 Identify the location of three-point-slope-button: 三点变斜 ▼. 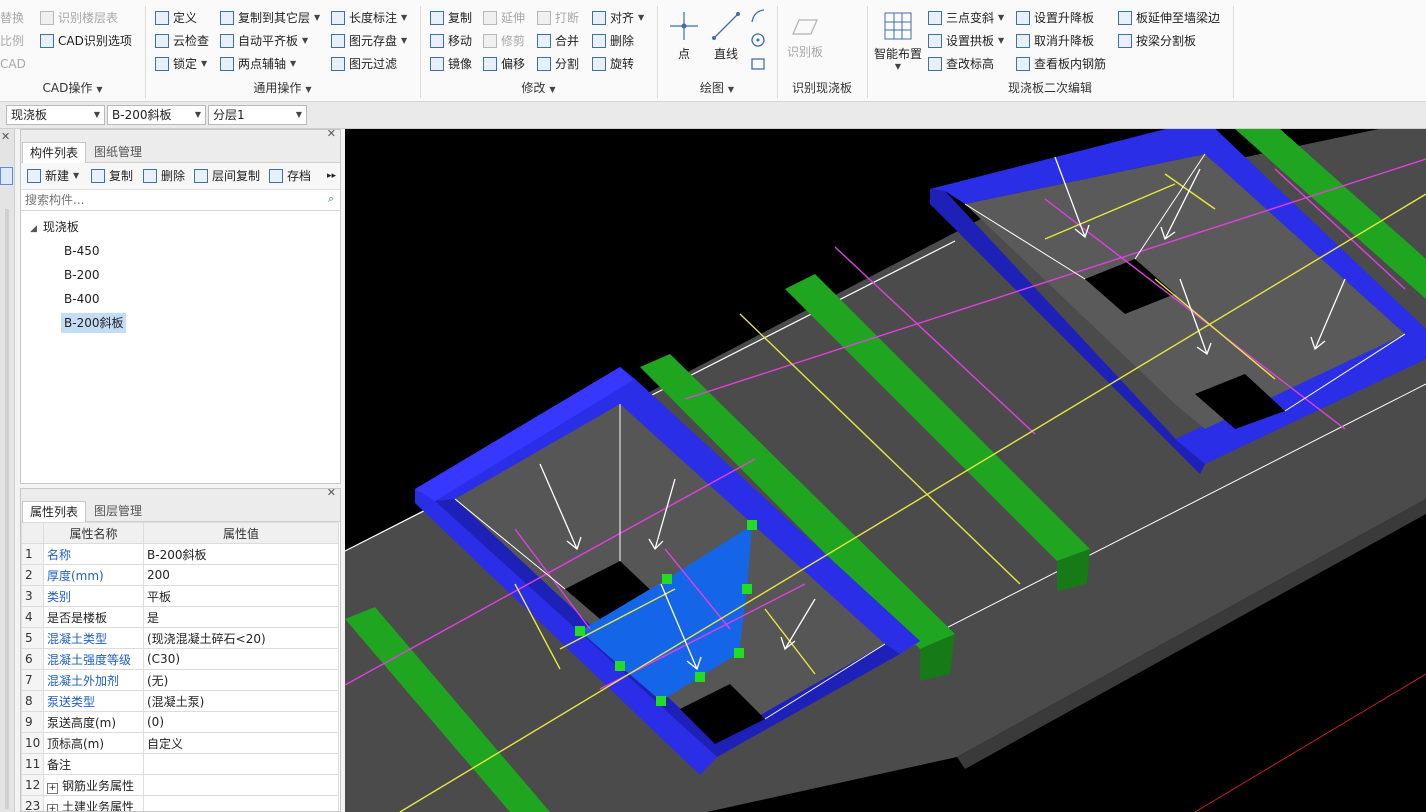
(966, 18).